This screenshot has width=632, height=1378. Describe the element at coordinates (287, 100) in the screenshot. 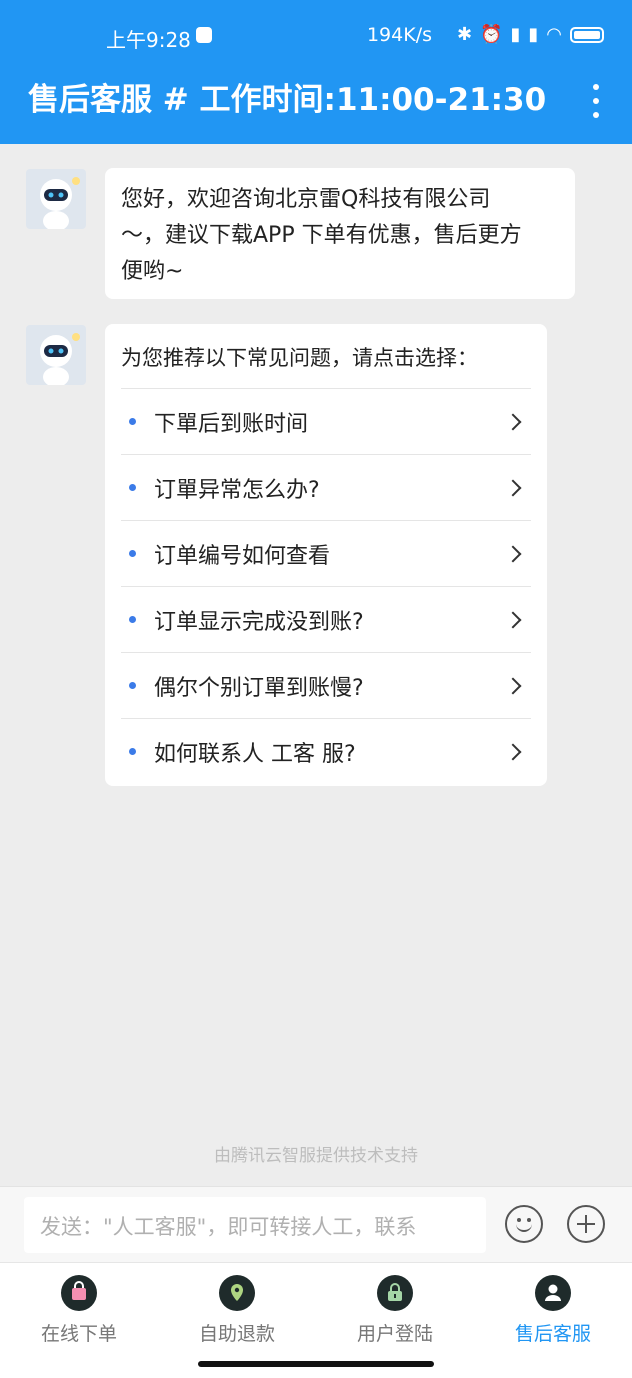

I see `page-title: 售后客服 # 工作时间:11:00-21:30` at that location.